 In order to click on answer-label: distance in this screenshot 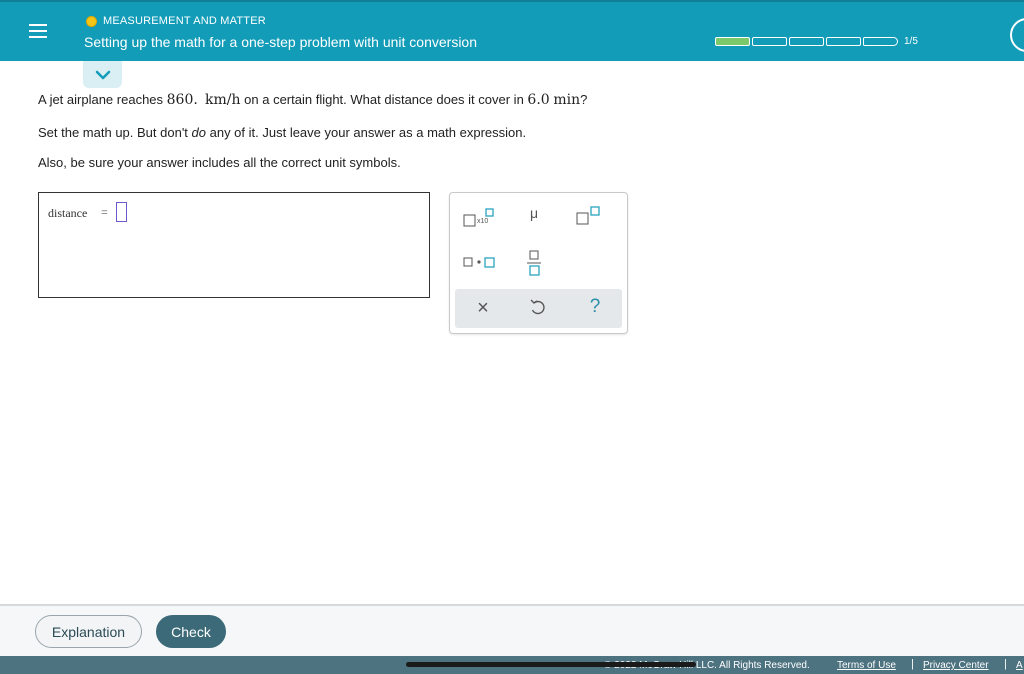, I will do `click(68, 213)`.